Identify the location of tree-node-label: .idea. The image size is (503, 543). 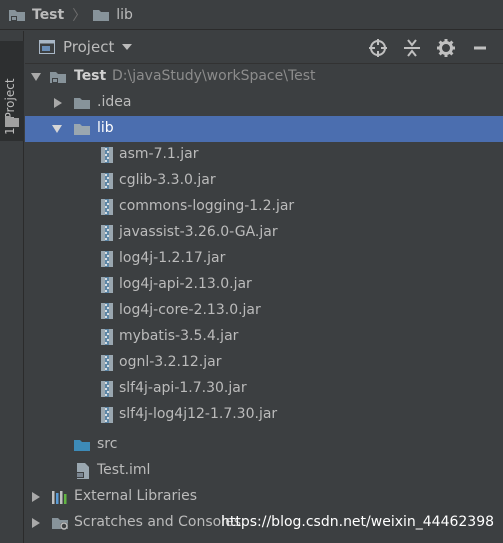
(114, 102).